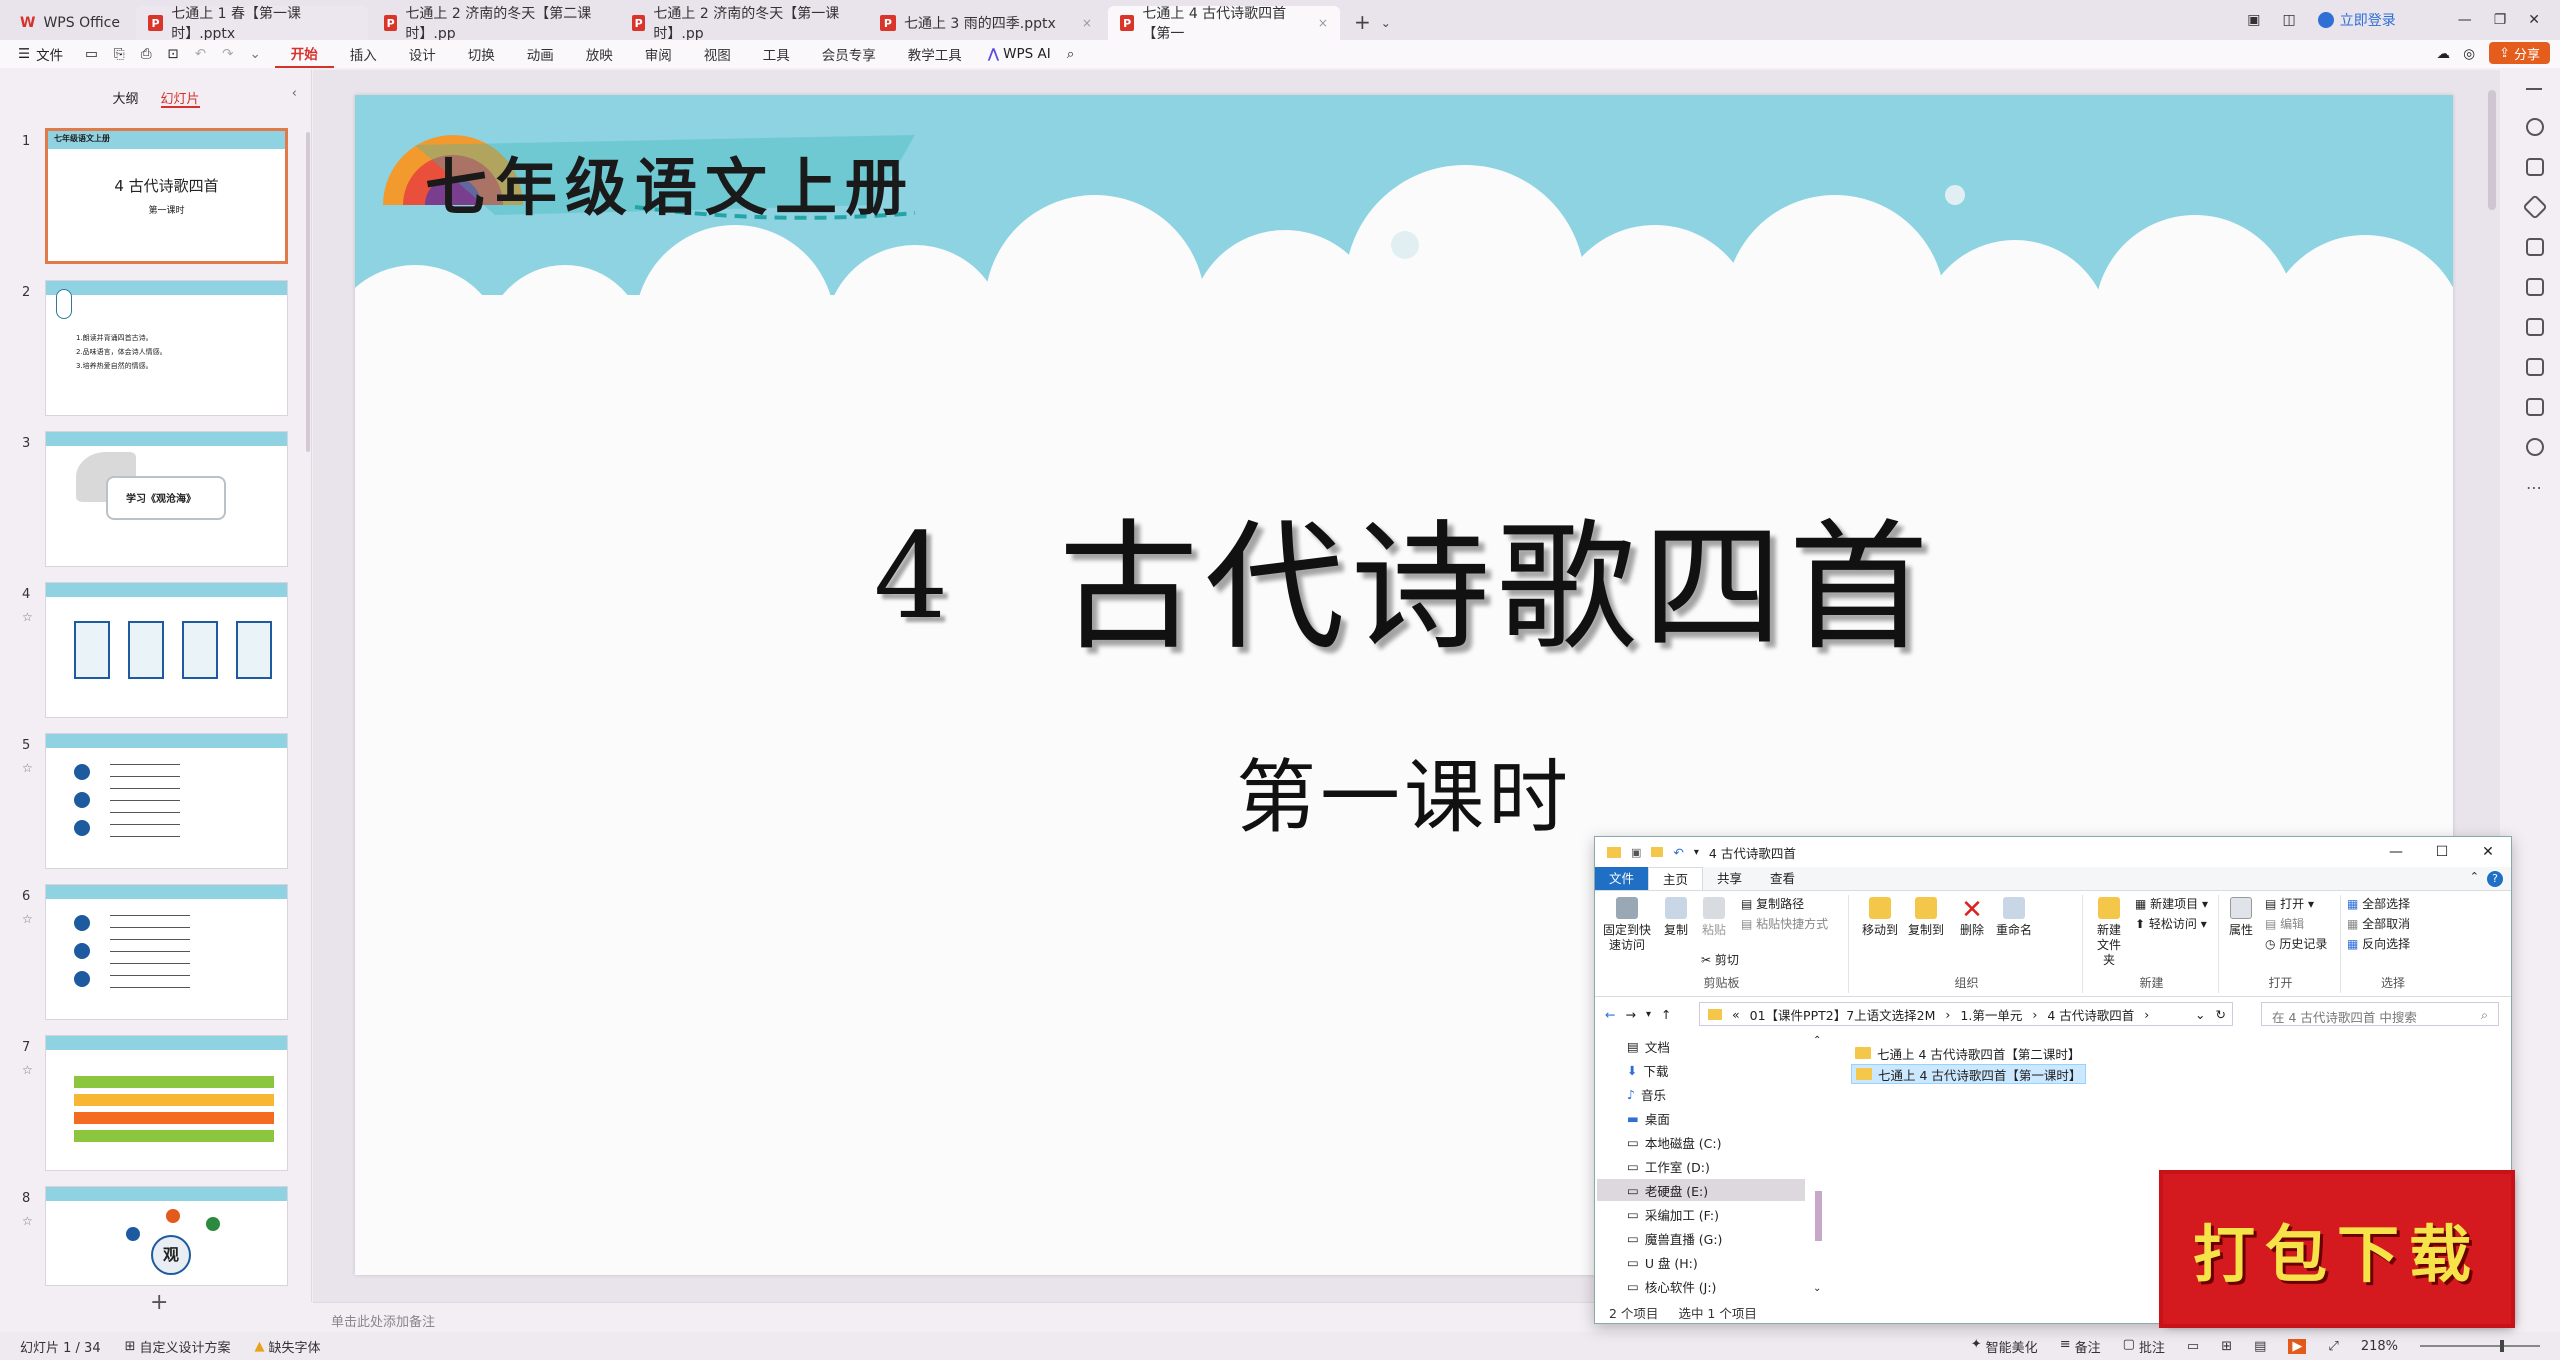  What do you see at coordinates (1817, 1040) in the screenshot?
I see `scroll-up-icon: ⌃` at bounding box center [1817, 1040].